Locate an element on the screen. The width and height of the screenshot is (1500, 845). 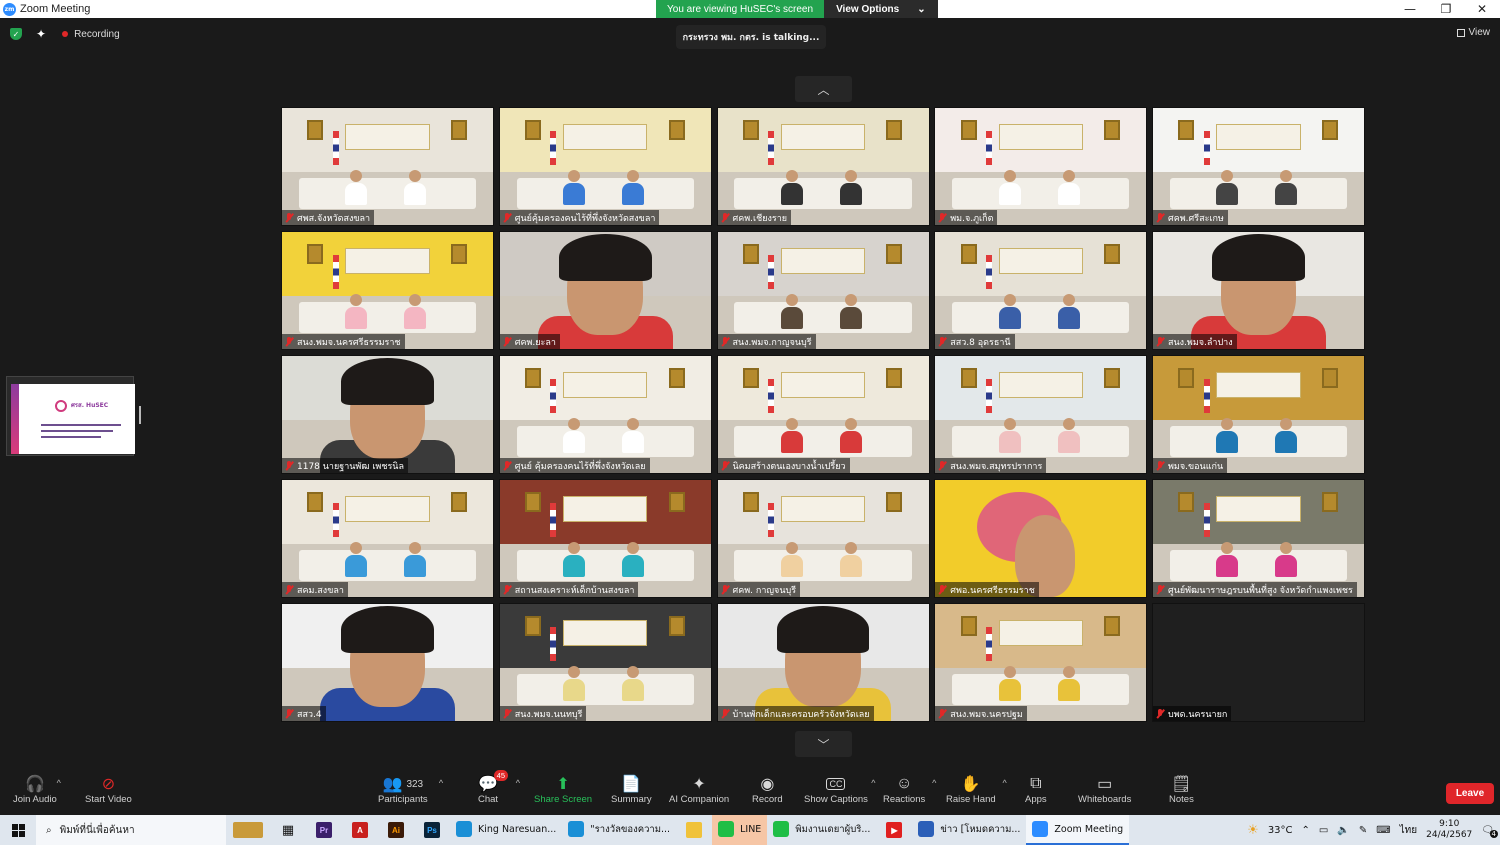
view-options-button: View Options ⌄ is located at coordinates (881, 9).